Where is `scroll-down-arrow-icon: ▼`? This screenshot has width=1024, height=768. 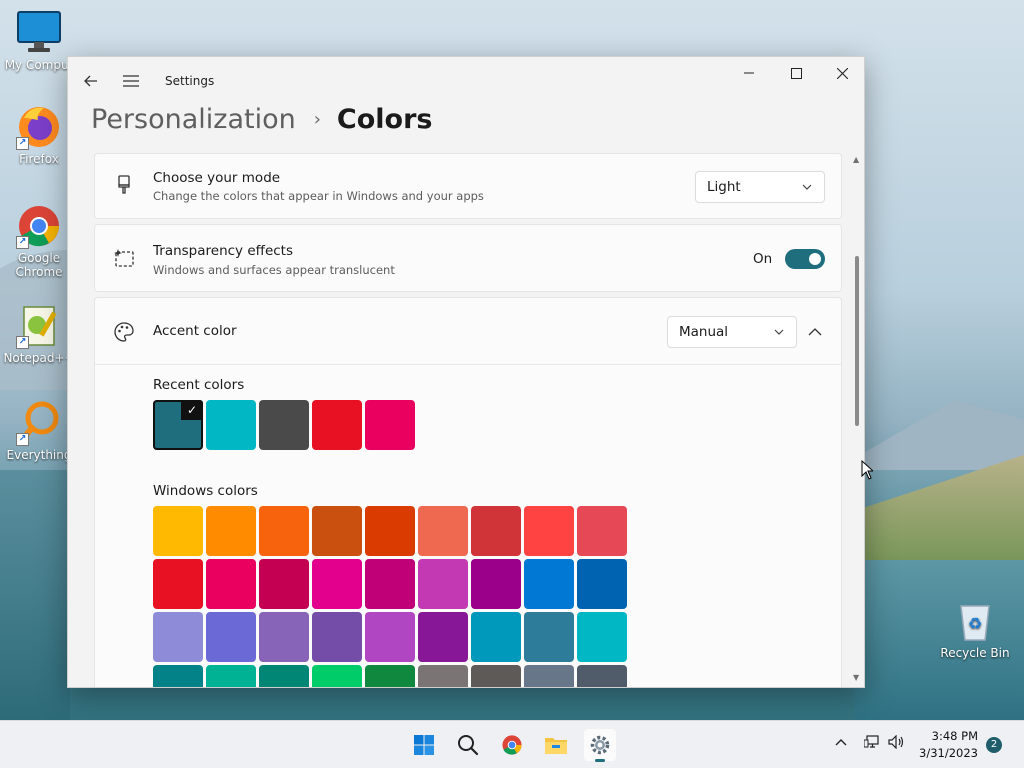
scroll-down-arrow-icon: ▼ is located at coordinates (856, 677).